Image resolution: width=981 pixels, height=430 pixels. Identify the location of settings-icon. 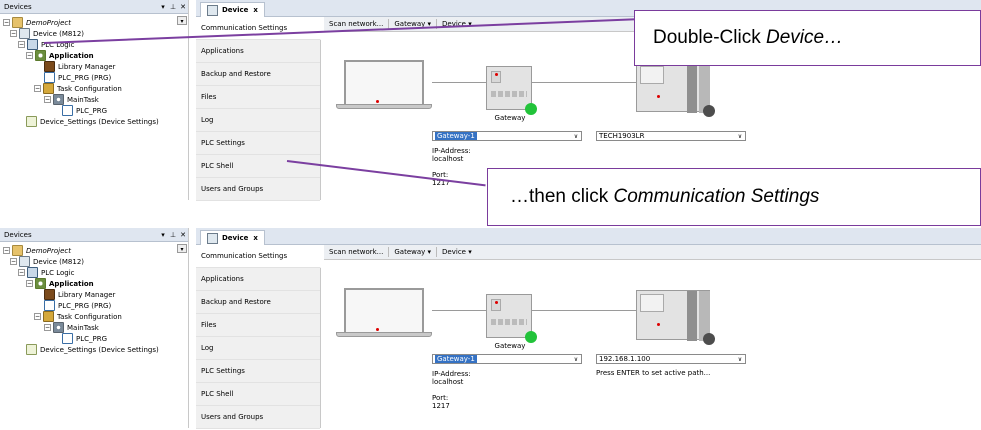
(31, 349).